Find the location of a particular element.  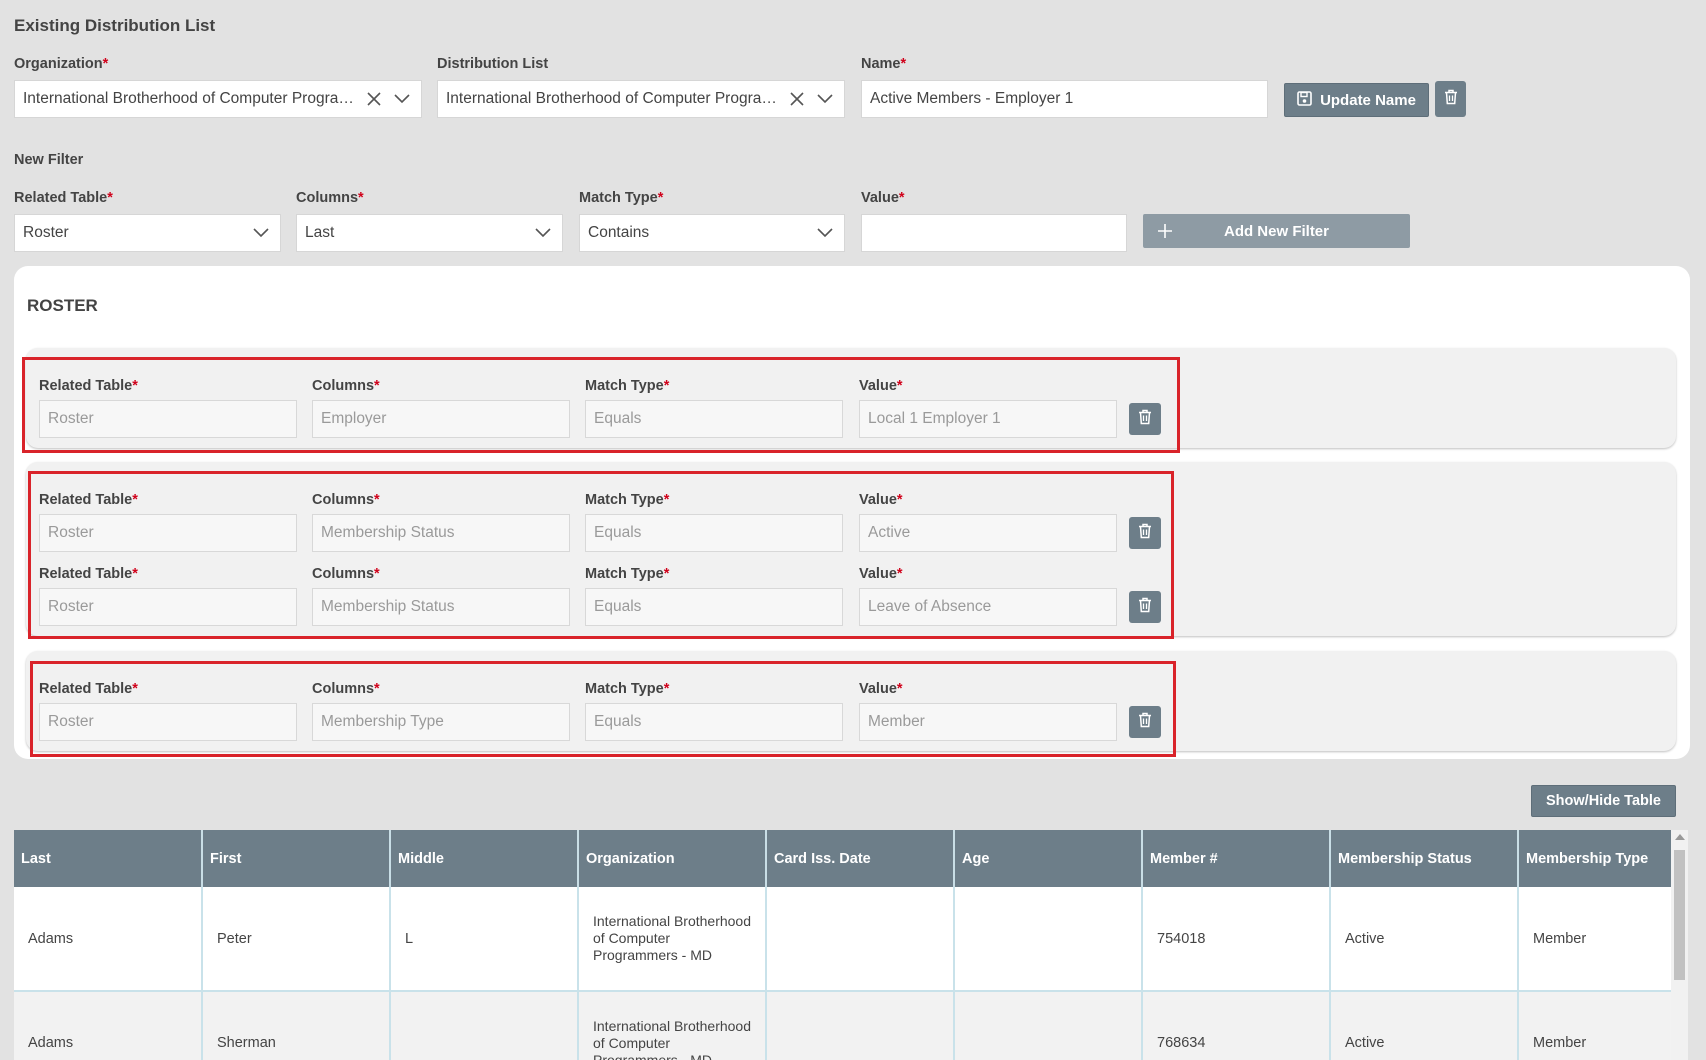

column-header: Age is located at coordinates (1048, 858).